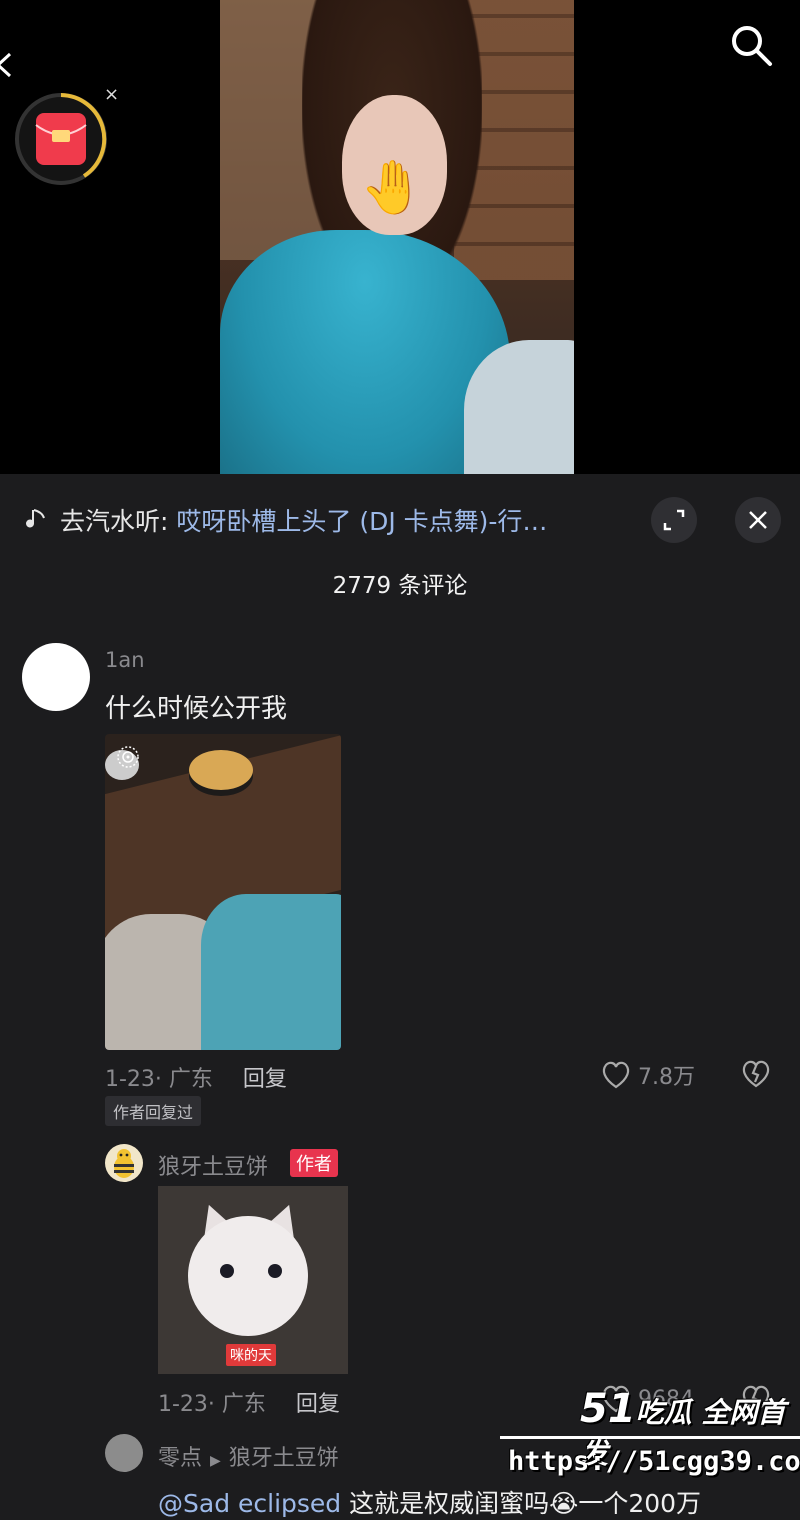 Image resolution: width=800 pixels, height=1520 pixels. Describe the element at coordinates (248, 1276) in the screenshot. I see `kitten-shape` at that location.